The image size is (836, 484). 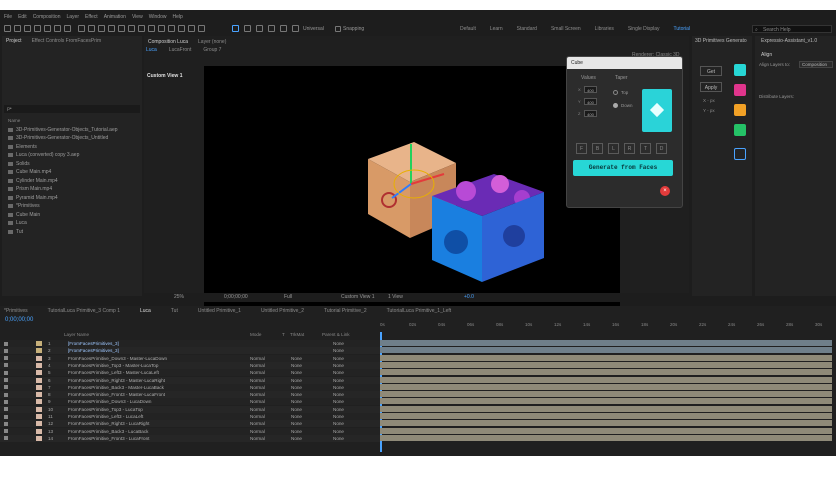 I want to click on timeline-tab: Untitled Primitive_2, so click(x=282, y=311).